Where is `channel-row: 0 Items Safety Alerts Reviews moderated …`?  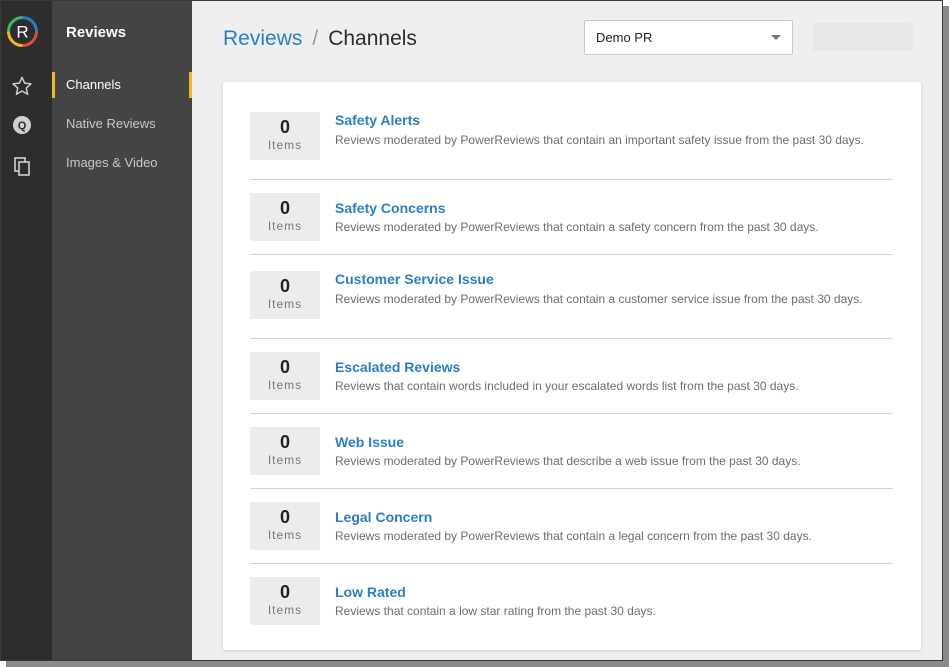
channel-row: 0 Items Safety Alerts Reviews moderated … is located at coordinates (571, 142).